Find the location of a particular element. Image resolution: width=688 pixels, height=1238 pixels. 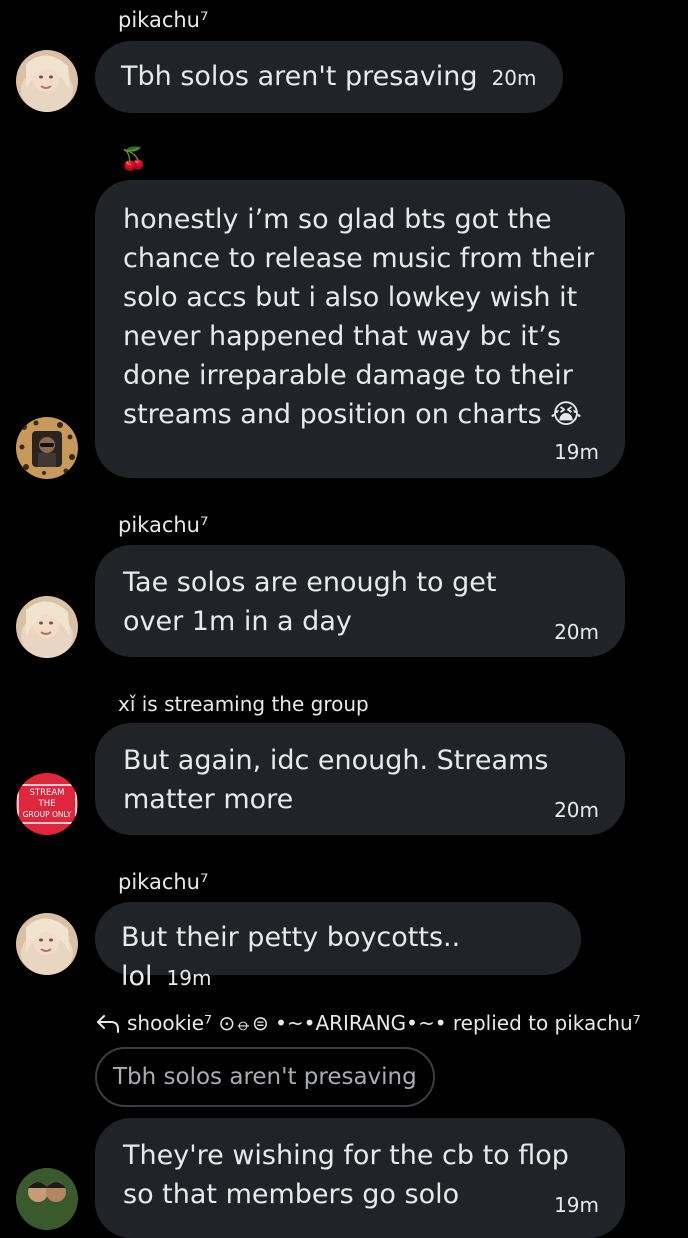

leopard-frame-avatar-icon is located at coordinates (47, 448).